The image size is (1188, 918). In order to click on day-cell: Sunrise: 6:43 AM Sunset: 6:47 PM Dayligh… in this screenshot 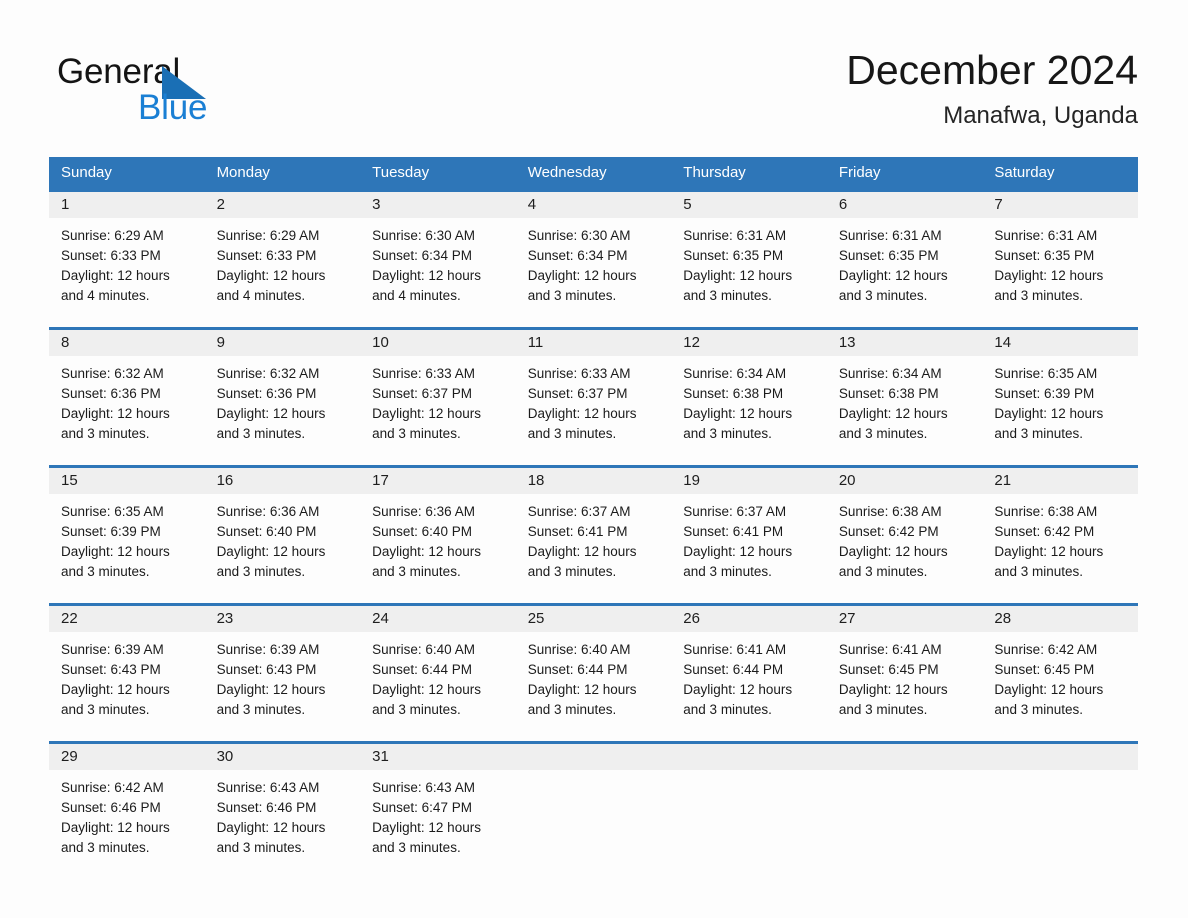, I will do `click(438, 824)`.